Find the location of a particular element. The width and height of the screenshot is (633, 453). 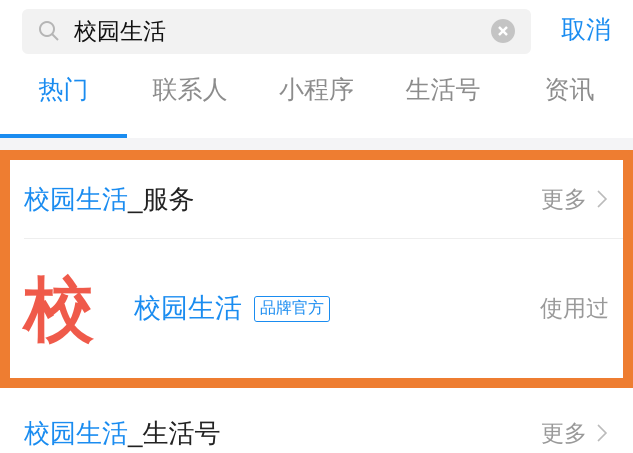

clear-icon is located at coordinates (503, 31).